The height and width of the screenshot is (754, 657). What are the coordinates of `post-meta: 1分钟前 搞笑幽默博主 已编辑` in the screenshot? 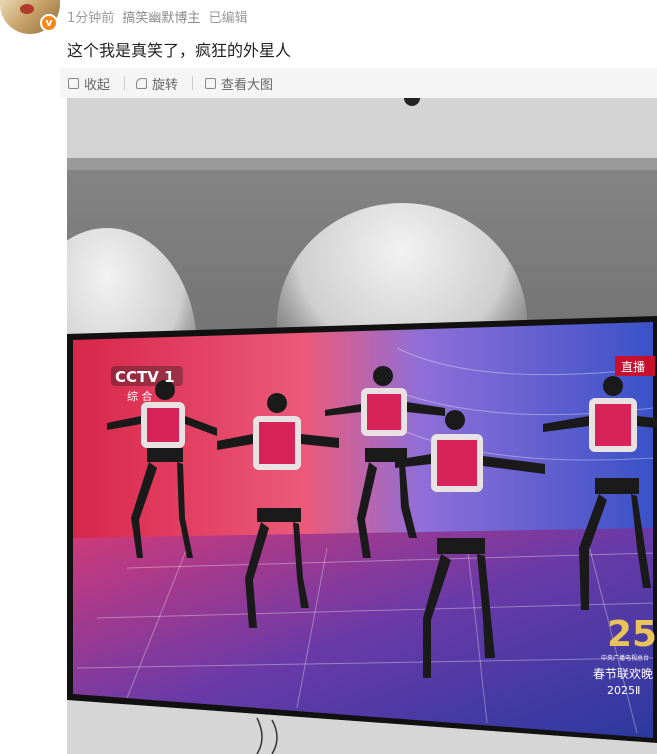 It's located at (159, 16).